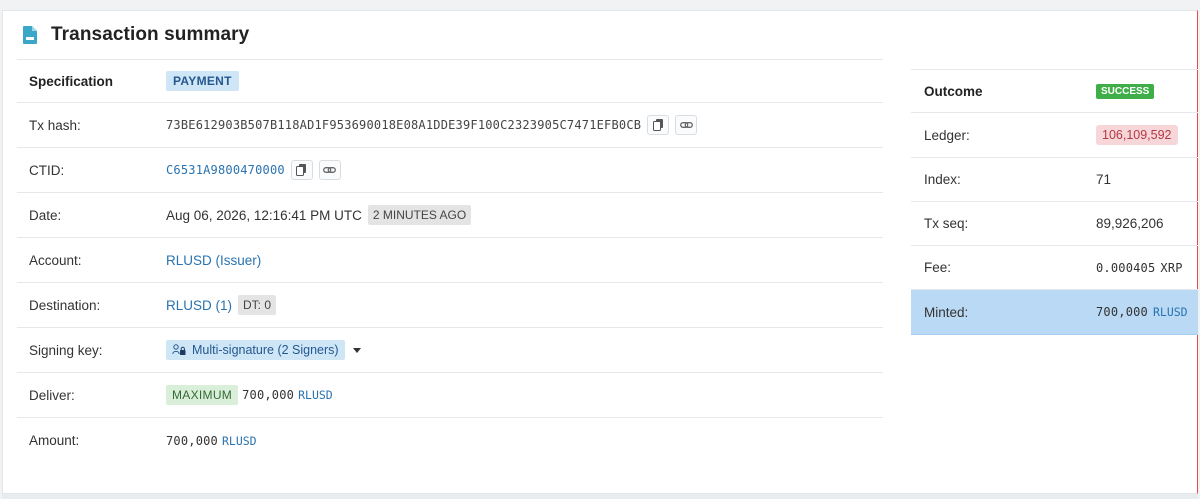 The image size is (1200, 499). Describe the element at coordinates (1104, 179) in the screenshot. I see `index-value: 71` at that location.